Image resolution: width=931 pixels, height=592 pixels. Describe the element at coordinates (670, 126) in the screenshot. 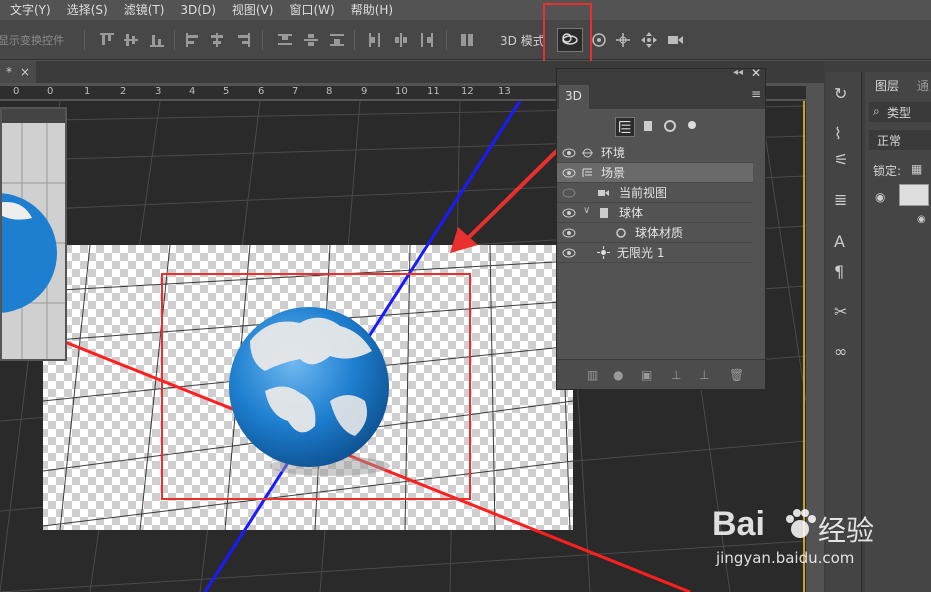

I see `filter-materials-icon` at that location.